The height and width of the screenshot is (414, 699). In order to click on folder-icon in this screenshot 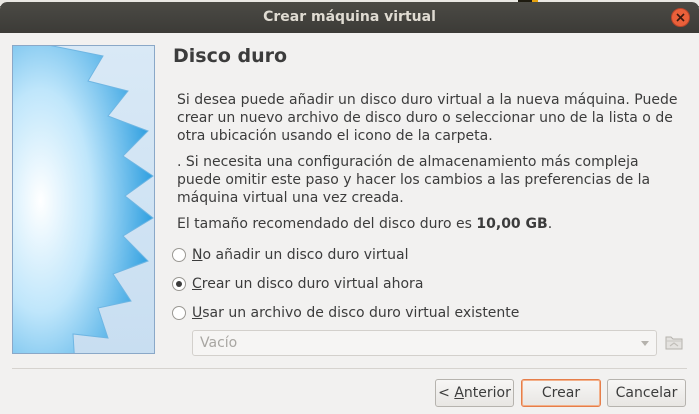, I will do `click(674, 343)`.